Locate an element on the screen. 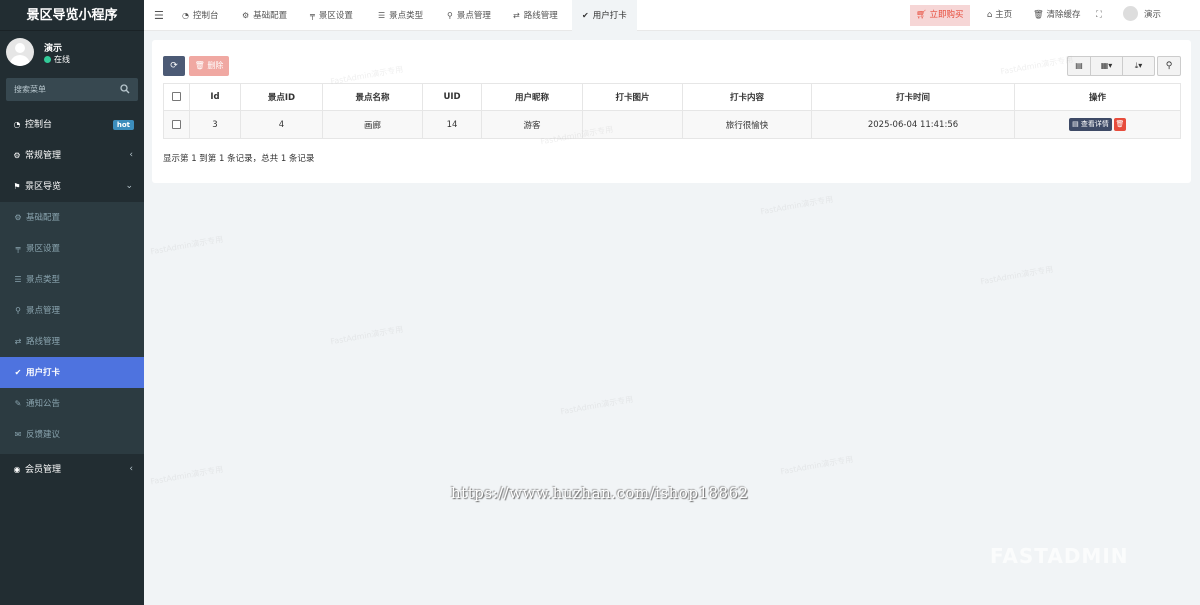 The height and width of the screenshot is (605, 1200). fastadmin-logo-watermark: FASTADMIN is located at coordinates (1059, 556).